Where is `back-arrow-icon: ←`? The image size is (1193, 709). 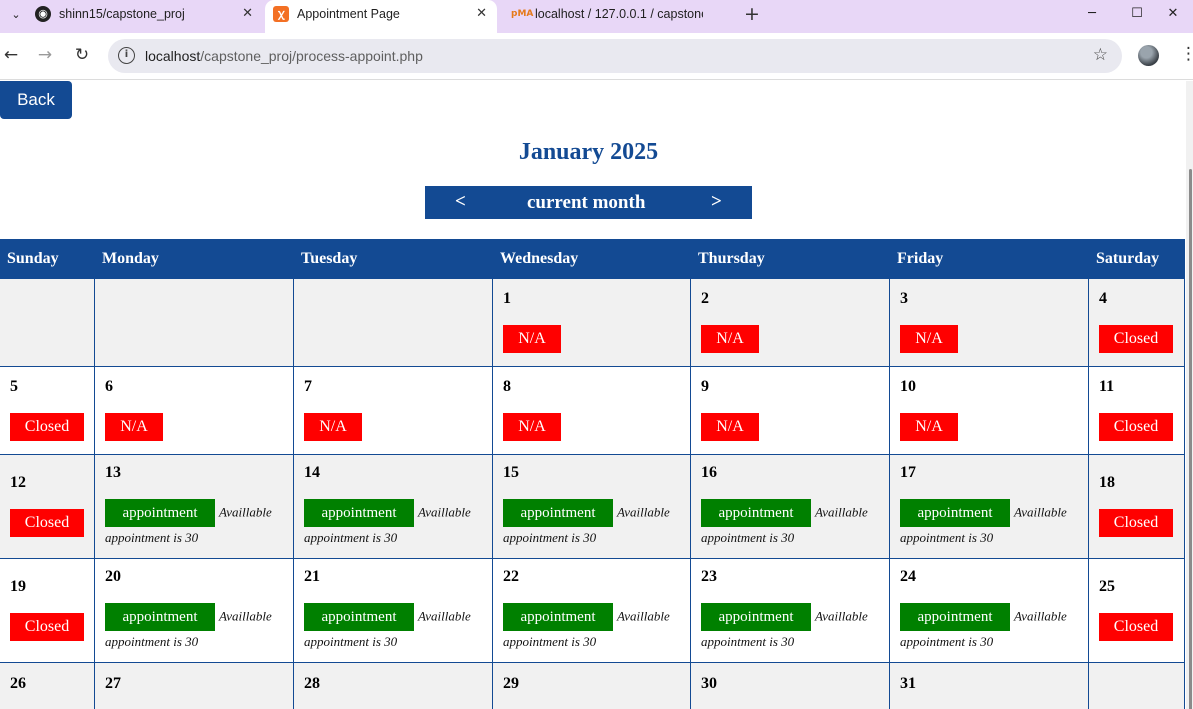
back-arrow-icon: ← is located at coordinates (11, 55).